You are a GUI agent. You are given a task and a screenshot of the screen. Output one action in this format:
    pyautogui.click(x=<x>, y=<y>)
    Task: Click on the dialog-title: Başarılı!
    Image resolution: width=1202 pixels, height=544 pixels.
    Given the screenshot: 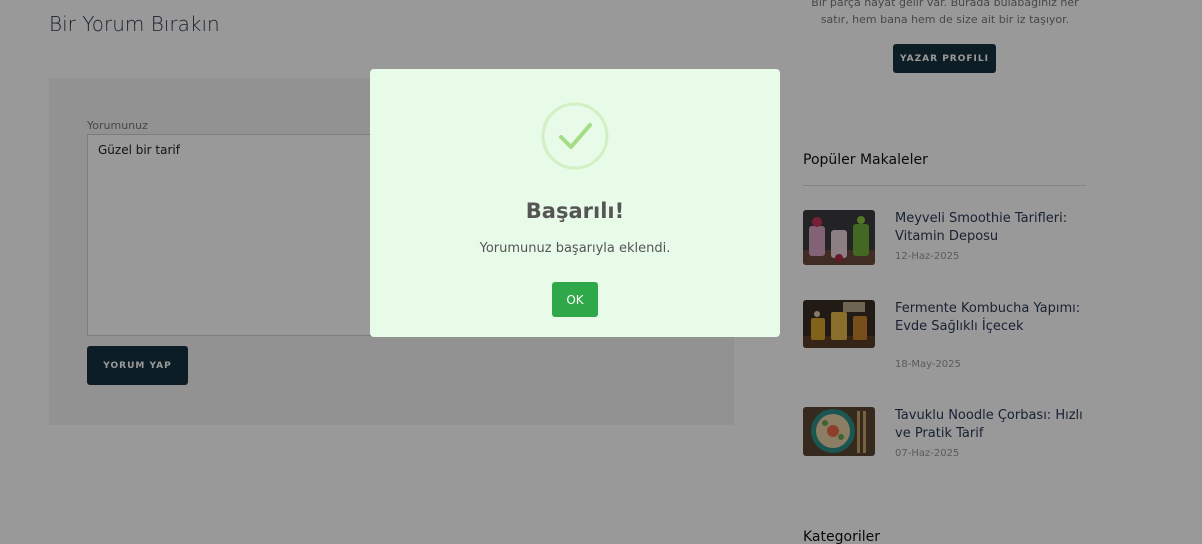 What is the action you would take?
    pyautogui.click(x=575, y=211)
    